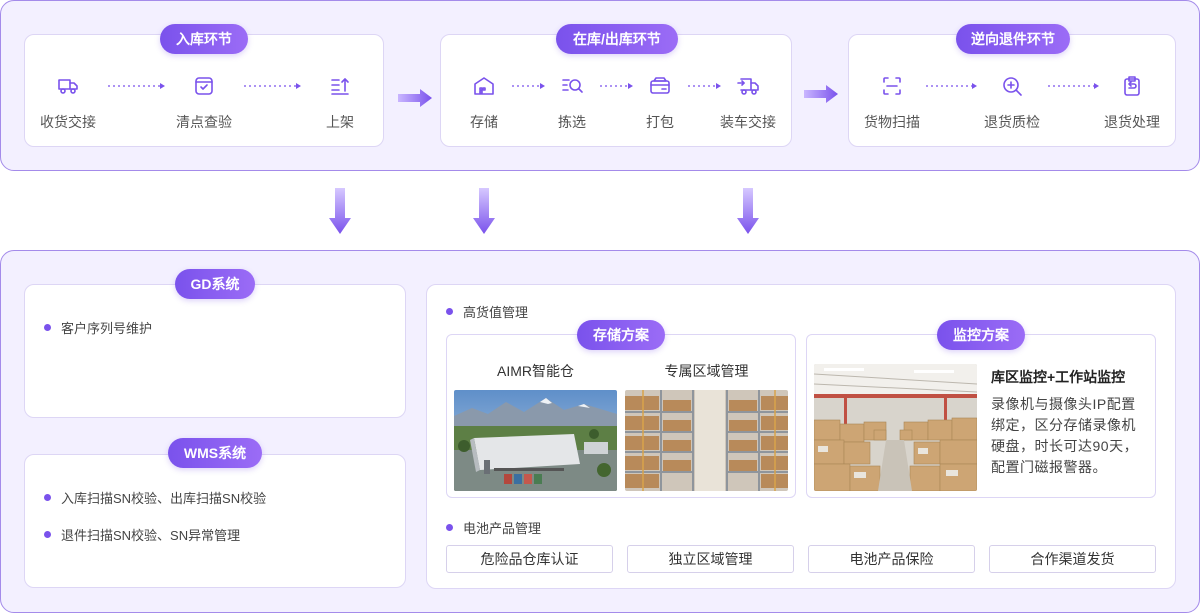 Image resolution: width=1200 pixels, height=613 pixels. I want to click on check-box-icon, so click(204, 86).